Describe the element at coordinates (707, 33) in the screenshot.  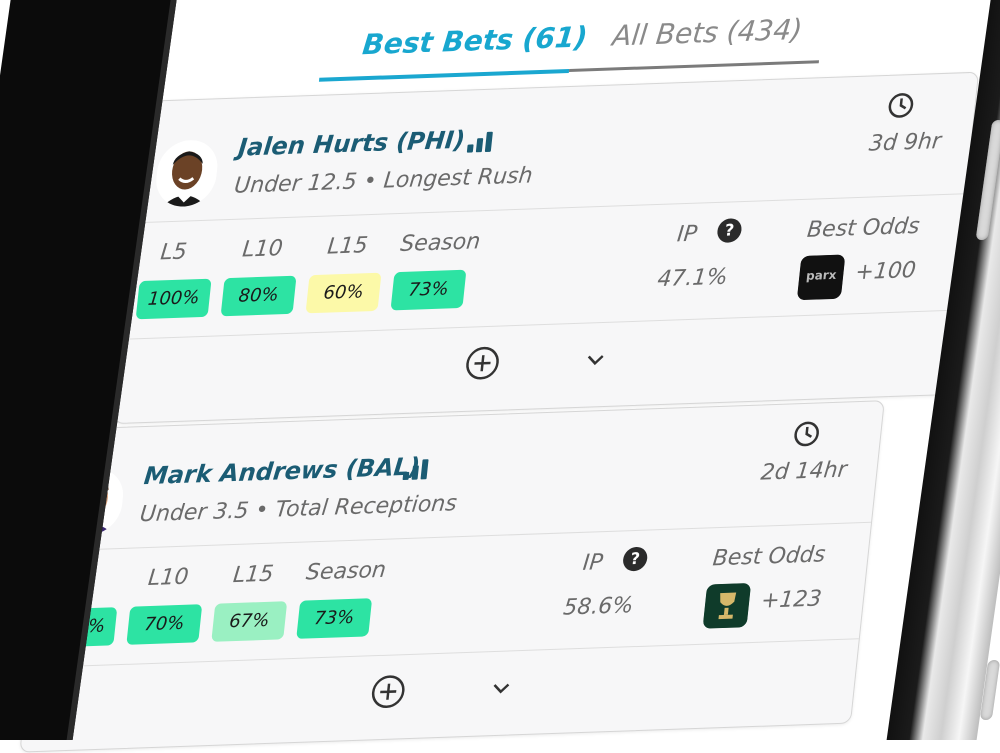
I see `tab-all-bets: All Bets (434)` at that location.